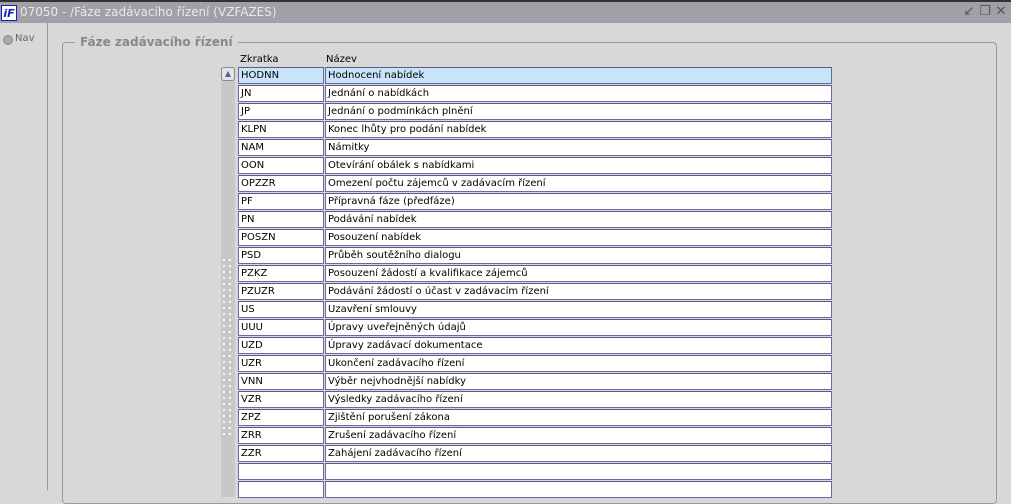  What do you see at coordinates (969, 12) in the screenshot?
I see `minimize-icon: ↙` at bounding box center [969, 12].